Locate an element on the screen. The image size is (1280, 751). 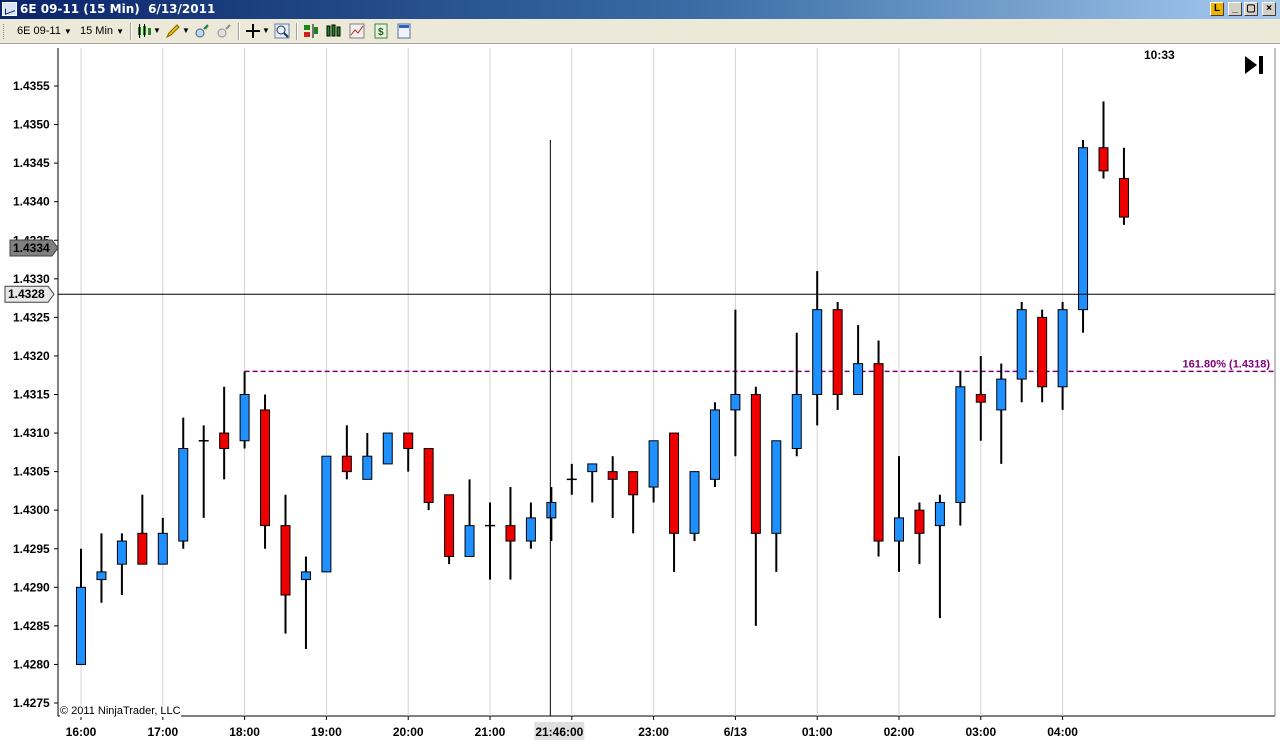
close-button: × is located at coordinates (1269, 9).